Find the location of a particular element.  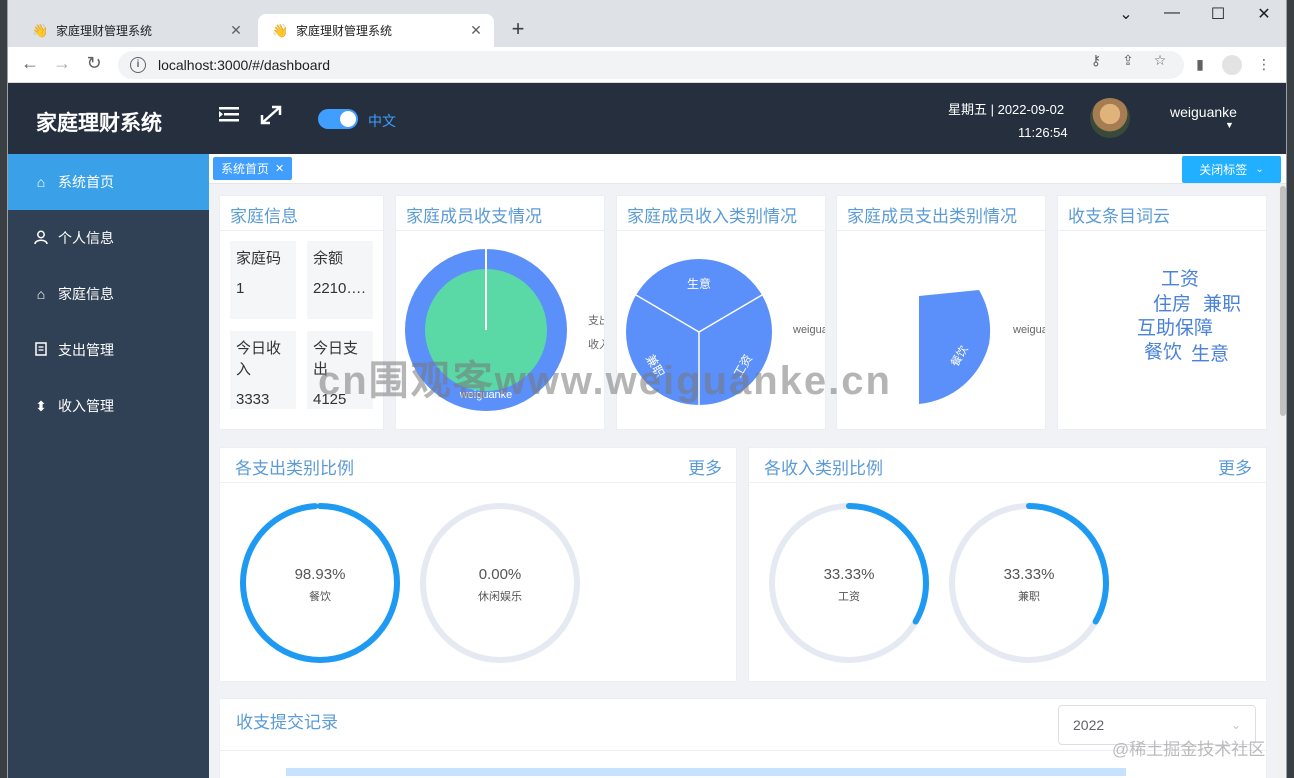

close-tag-icon: ✕ is located at coordinates (279, 168).